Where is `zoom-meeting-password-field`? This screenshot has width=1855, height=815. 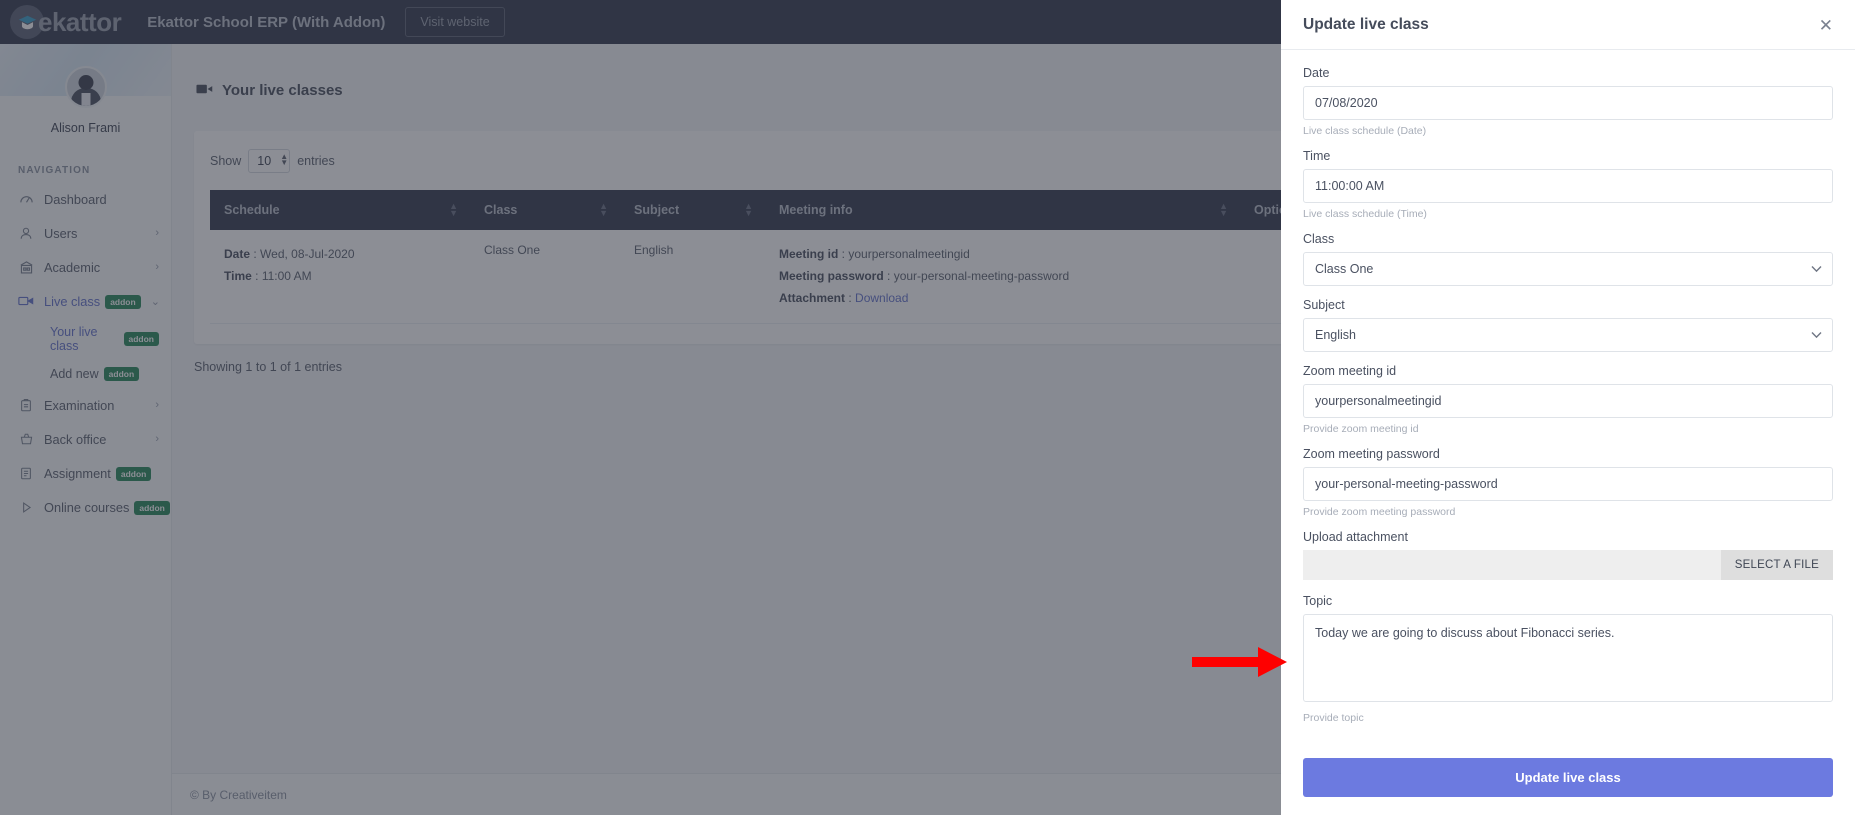 zoom-meeting-password-field is located at coordinates (1568, 484).